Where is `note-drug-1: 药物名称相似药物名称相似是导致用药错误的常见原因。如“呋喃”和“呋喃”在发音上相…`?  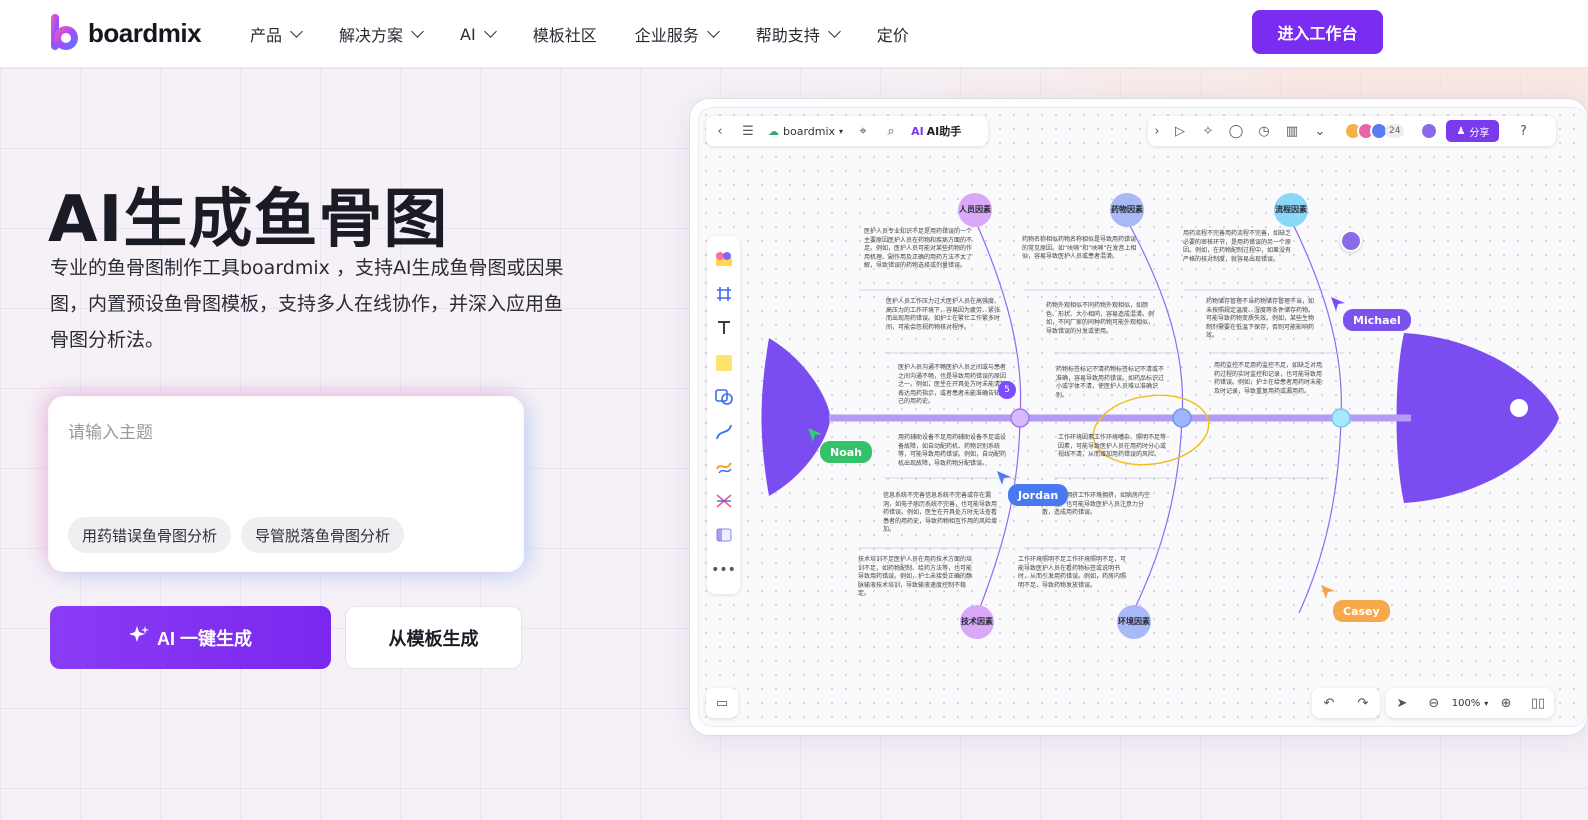
note-drug-1: 药物名称相似药物名称相似是导致用药错误的常见原因。如“呋喃”和“呋喃”在发音上相… is located at coordinates (1081, 249).